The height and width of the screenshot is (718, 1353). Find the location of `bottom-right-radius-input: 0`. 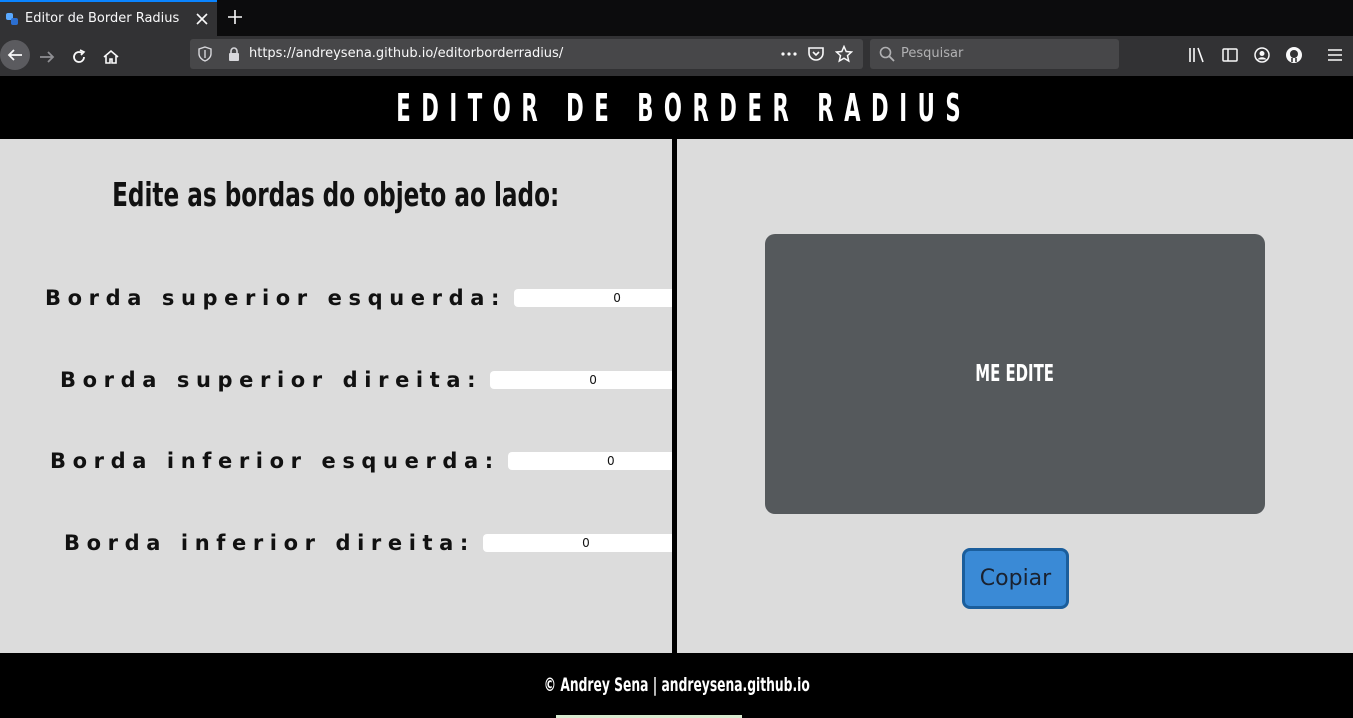

bottom-right-radius-input: 0 is located at coordinates (585, 543).